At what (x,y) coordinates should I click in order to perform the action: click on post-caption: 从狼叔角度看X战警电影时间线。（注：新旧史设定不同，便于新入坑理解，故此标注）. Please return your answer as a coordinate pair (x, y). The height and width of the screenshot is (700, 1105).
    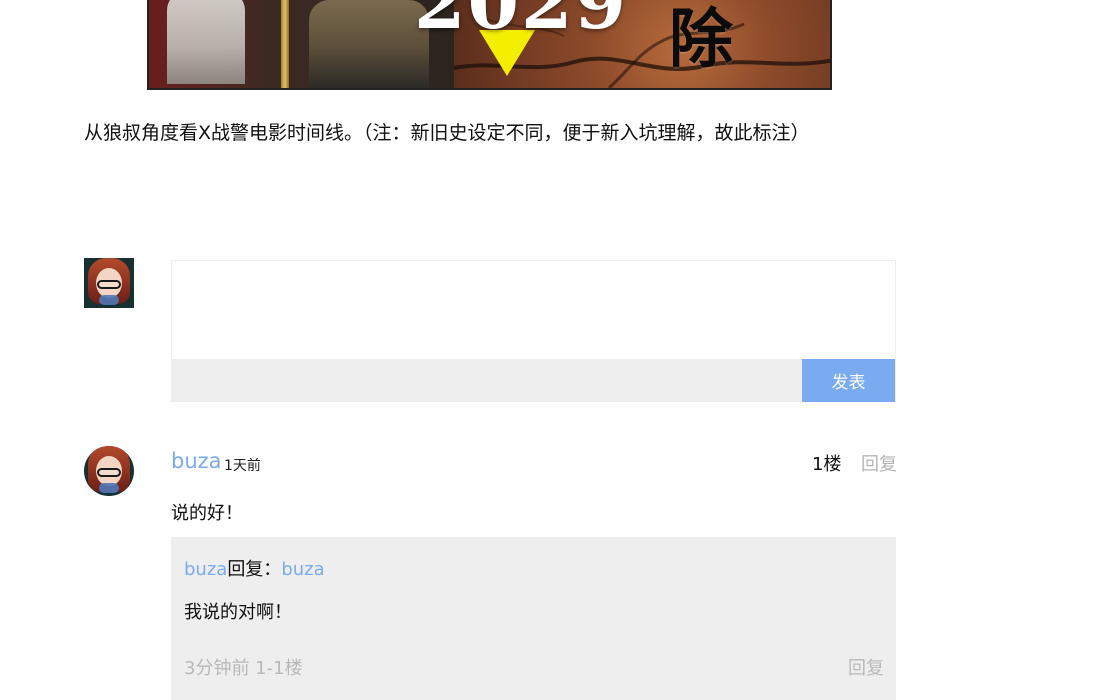
    Looking at the image, I should click on (447, 133).